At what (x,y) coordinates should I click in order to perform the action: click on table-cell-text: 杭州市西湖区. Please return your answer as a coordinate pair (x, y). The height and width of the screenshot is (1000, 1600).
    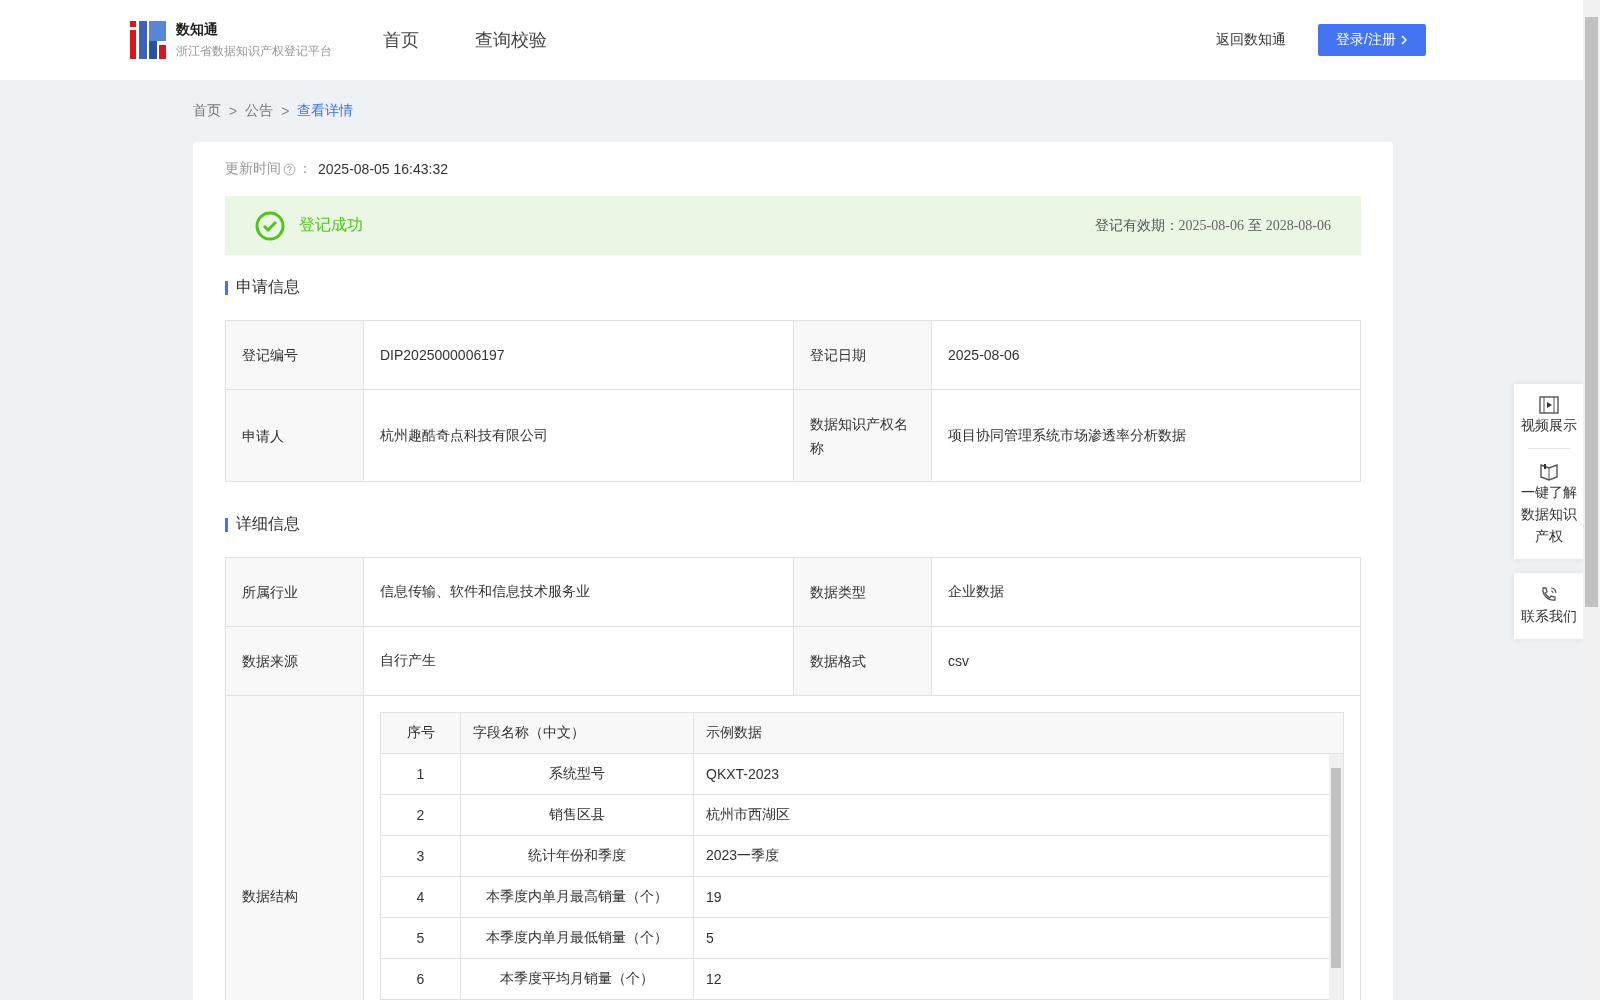
    Looking at the image, I should click on (748, 814).